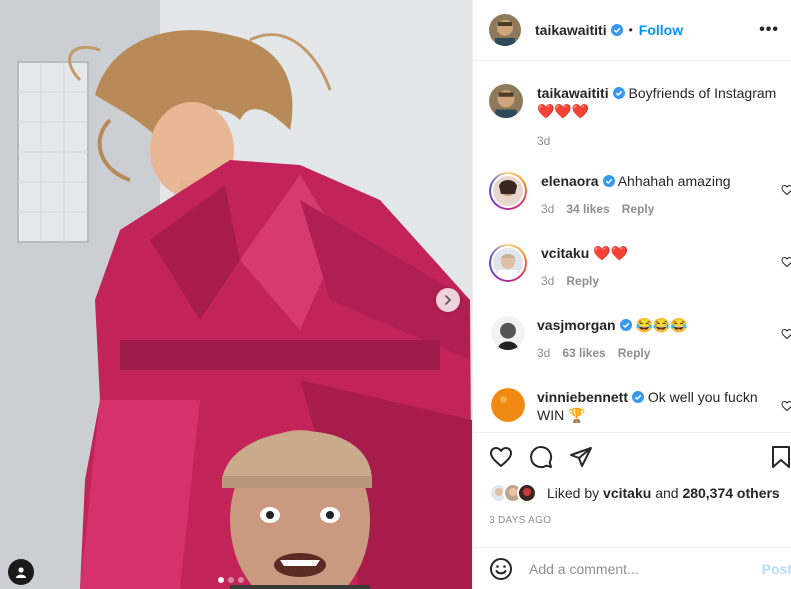 The height and width of the screenshot is (589, 791). Describe the element at coordinates (730, 493) in the screenshot. I see `liked-by-others: 280,374 others` at that location.